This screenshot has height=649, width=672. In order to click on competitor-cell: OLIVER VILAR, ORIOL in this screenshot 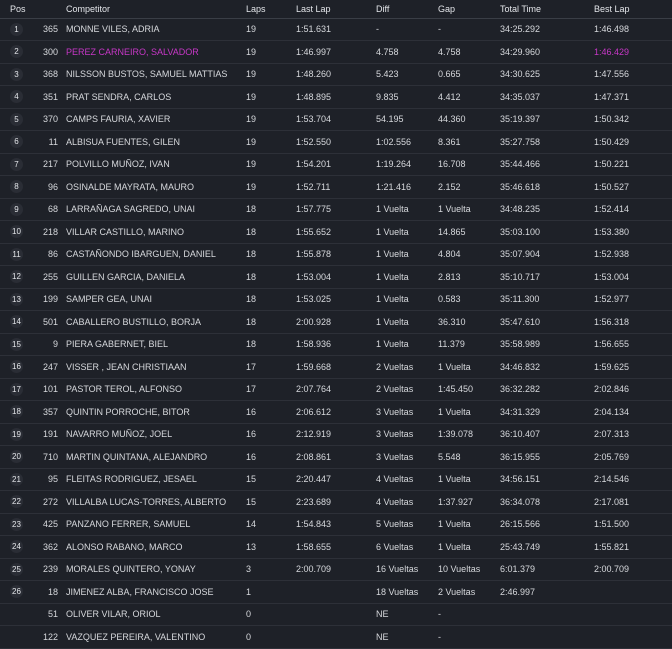, I will do `click(156, 614)`.